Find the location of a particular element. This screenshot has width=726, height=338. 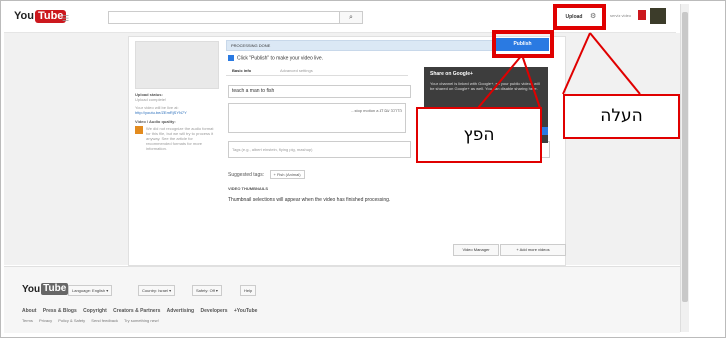

annotation-lines is located at coordinates (559, 70).